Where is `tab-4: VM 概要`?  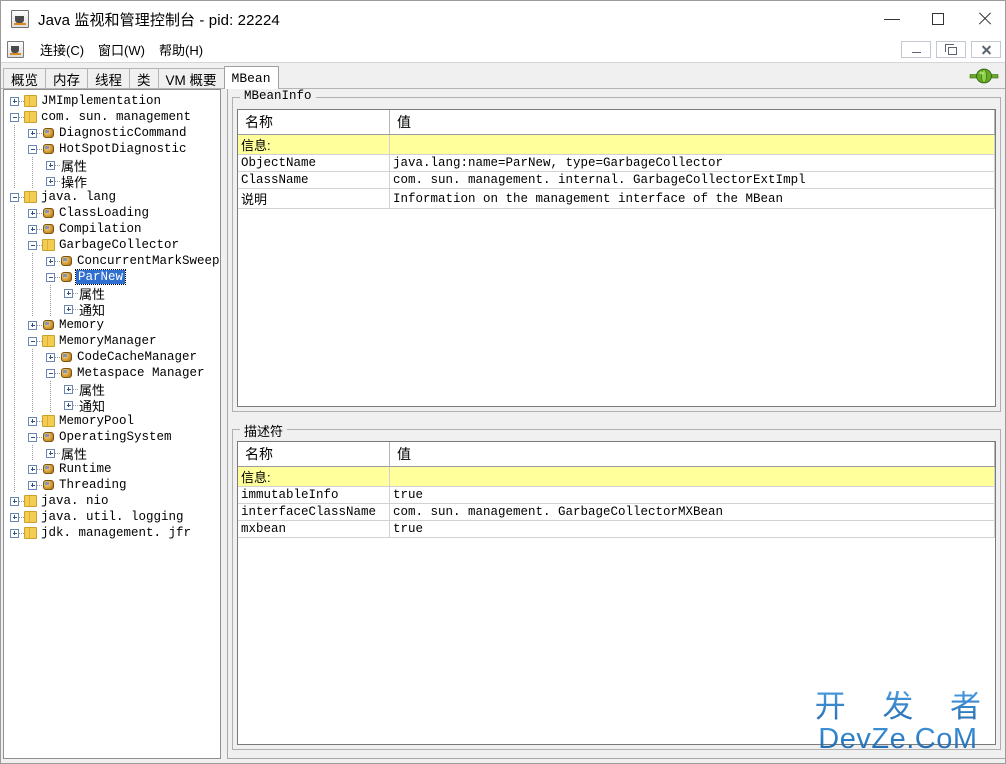
tab-4: VM 概要 is located at coordinates (191, 78).